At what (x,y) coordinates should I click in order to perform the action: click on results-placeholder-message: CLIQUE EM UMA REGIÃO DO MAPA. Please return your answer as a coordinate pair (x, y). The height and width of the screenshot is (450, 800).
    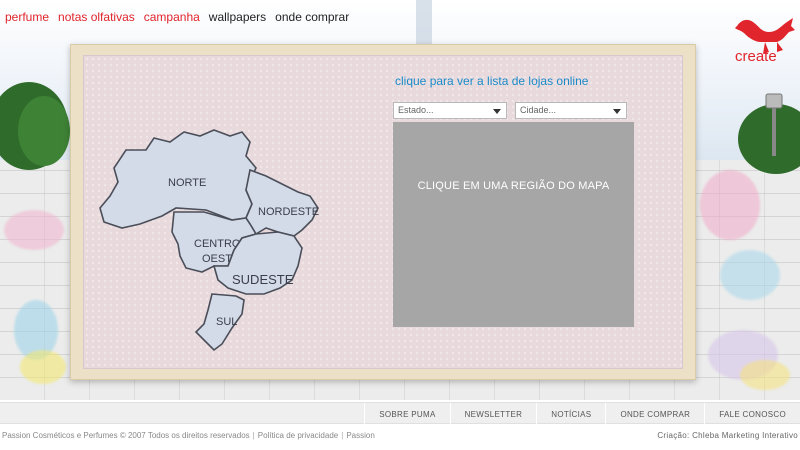
    Looking at the image, I should click on (513, 186).